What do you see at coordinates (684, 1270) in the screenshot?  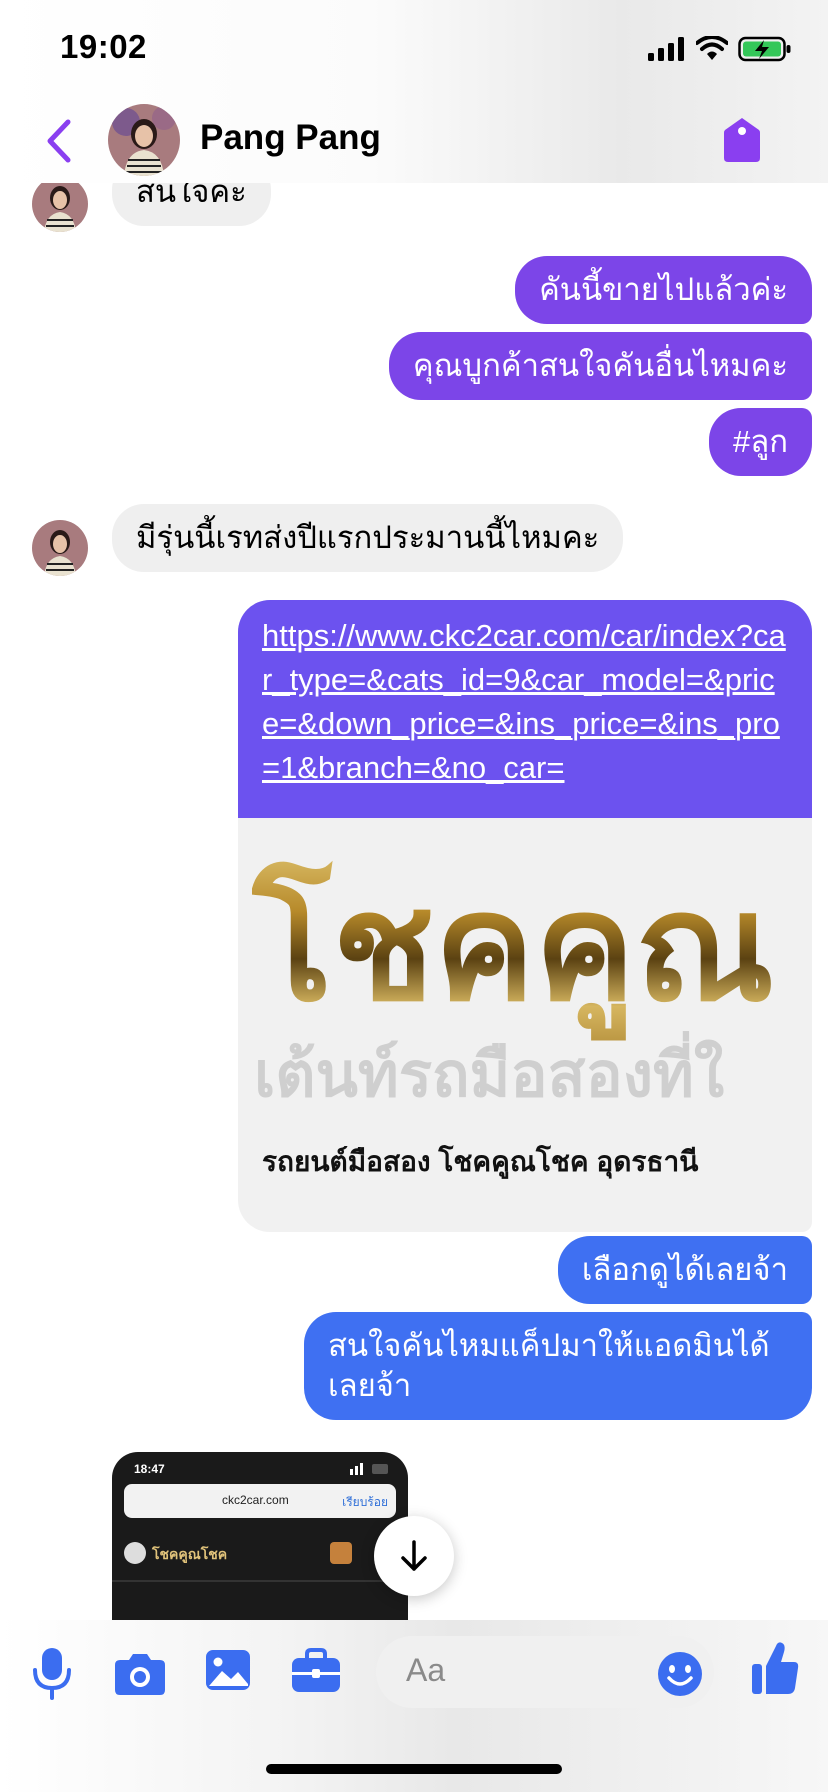 I see `message-outgoing: เลือกดูได้เลยจ้า` at bounding box center [684, 1270].